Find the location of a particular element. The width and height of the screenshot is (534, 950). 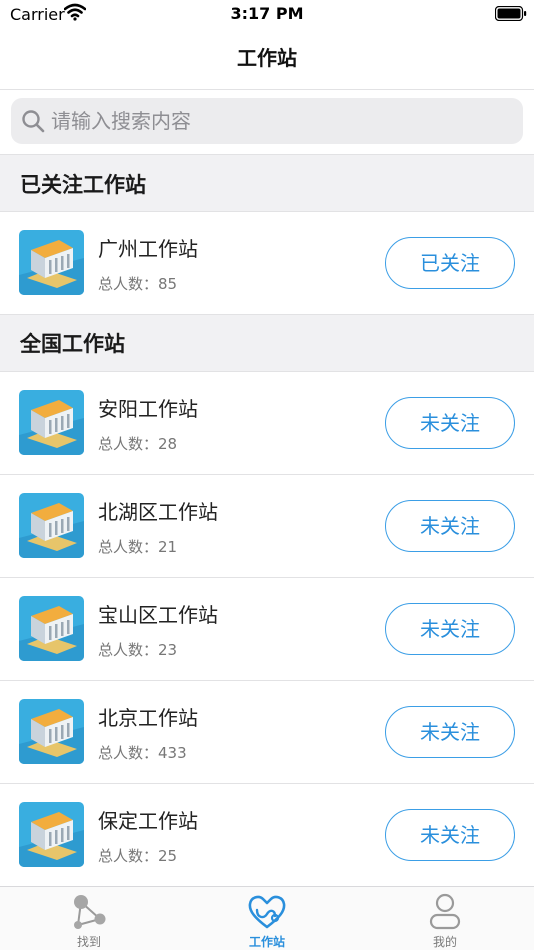

search-area is located at coordinates (267, 122).